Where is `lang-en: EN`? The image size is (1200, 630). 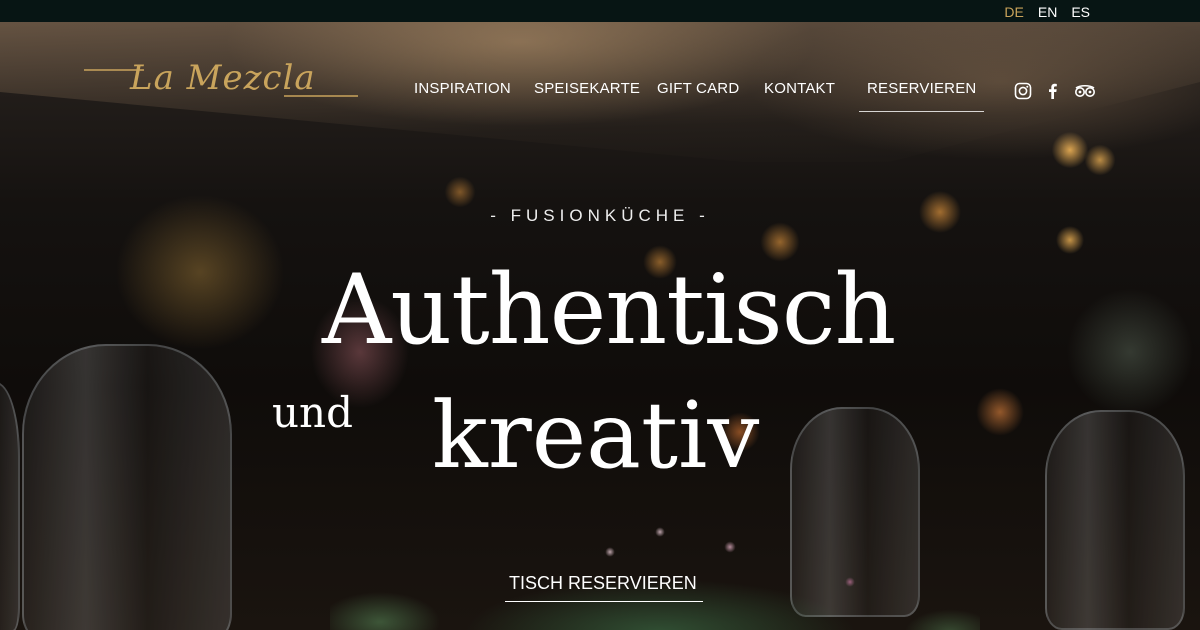 lang-en: EN is located at coordinates (1047, 12).